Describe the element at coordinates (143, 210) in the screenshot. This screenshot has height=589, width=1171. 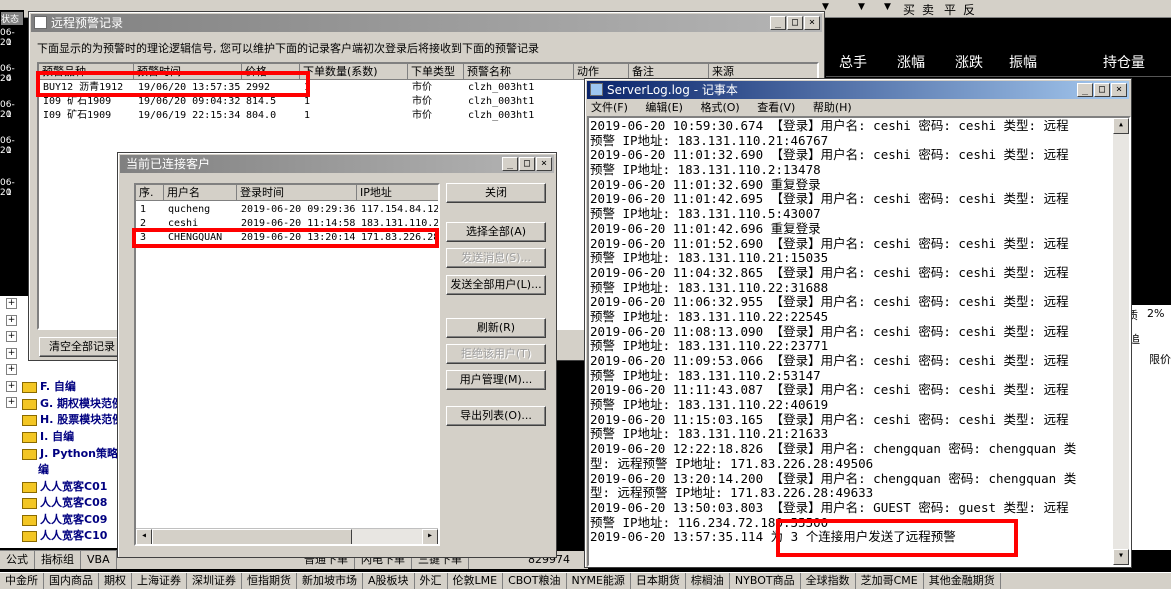
I see `client-row-1-index: 1` at that location.